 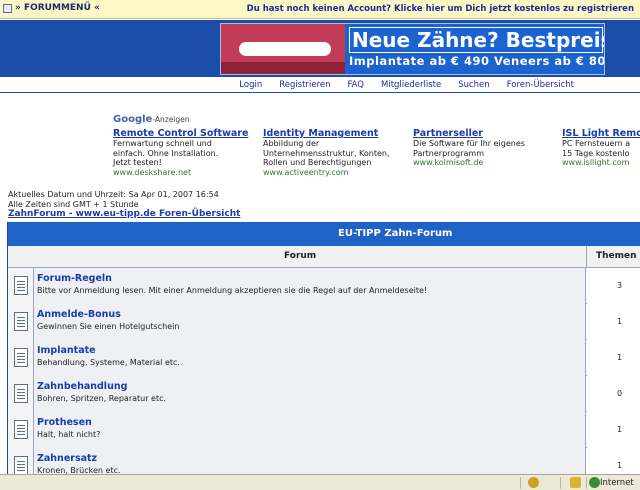 I want to click on table-row: Prothesen Halt, halt nicht? 1, so click(x=324, y=430).